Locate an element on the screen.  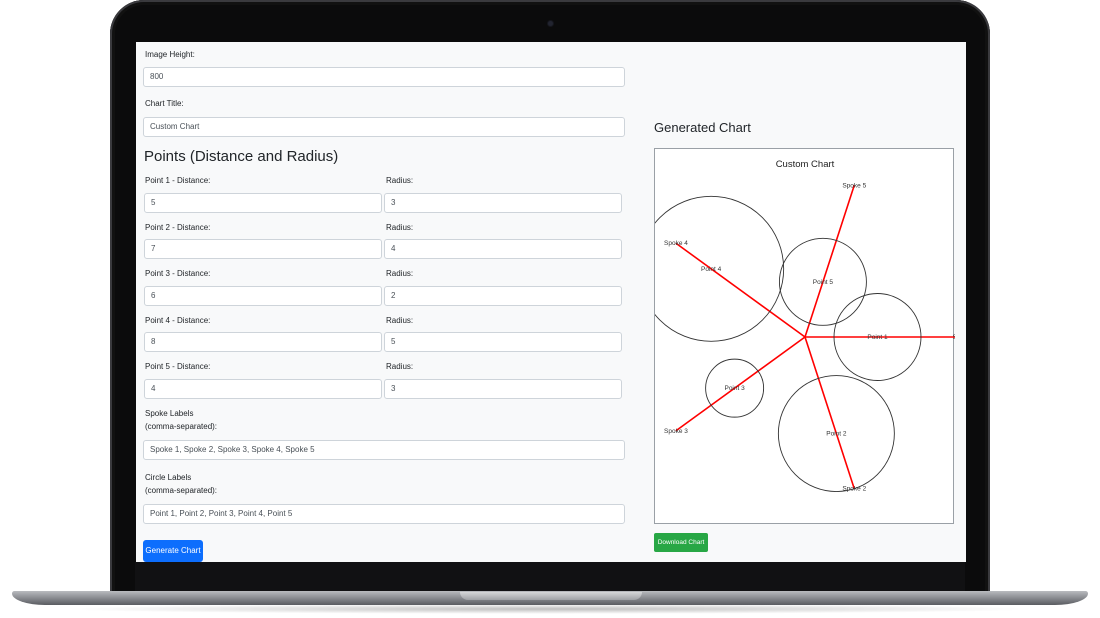
laptop-hinge-notch is located at coordinates (551, 596).